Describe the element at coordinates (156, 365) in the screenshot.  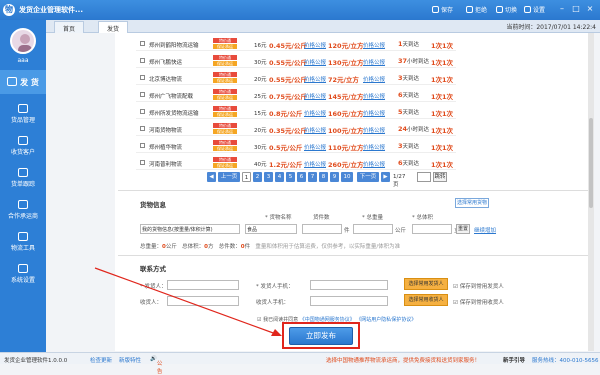
I see `notice-link: 🔊 公告` at that location.